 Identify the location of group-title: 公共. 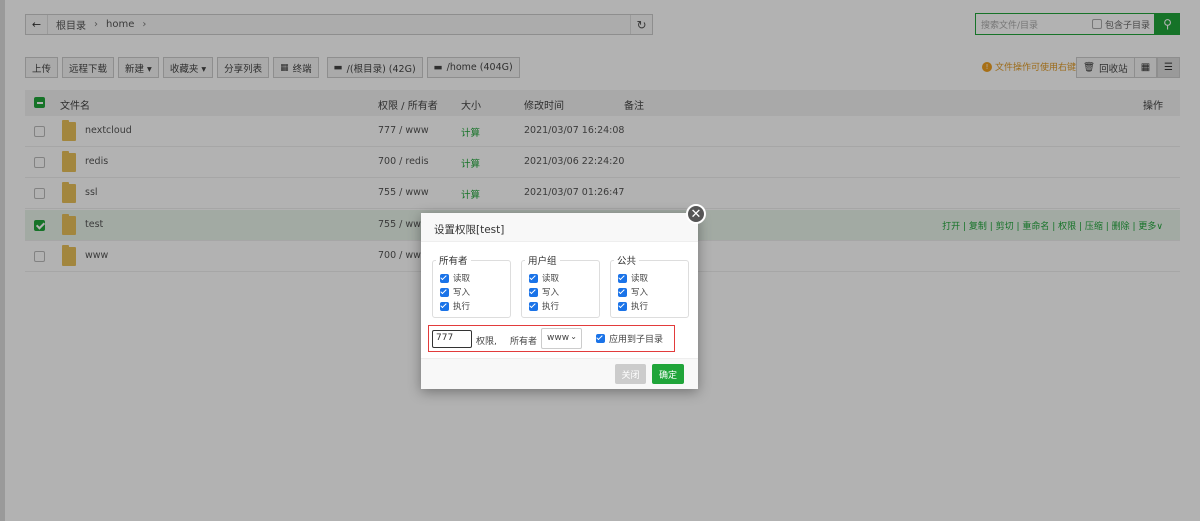
(627, 260).